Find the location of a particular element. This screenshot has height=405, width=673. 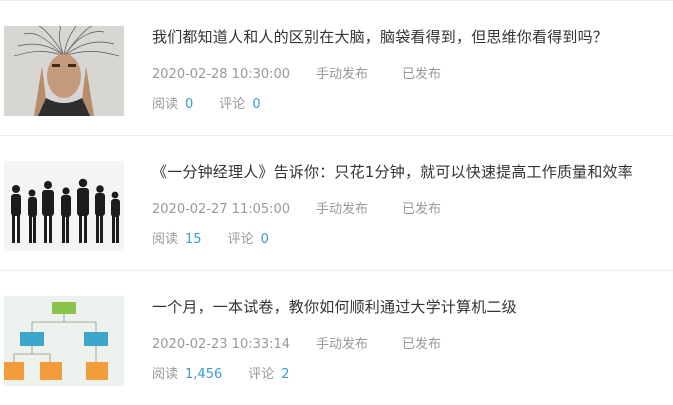

article-thumbnail-managers is located at coordinates (64, 206).